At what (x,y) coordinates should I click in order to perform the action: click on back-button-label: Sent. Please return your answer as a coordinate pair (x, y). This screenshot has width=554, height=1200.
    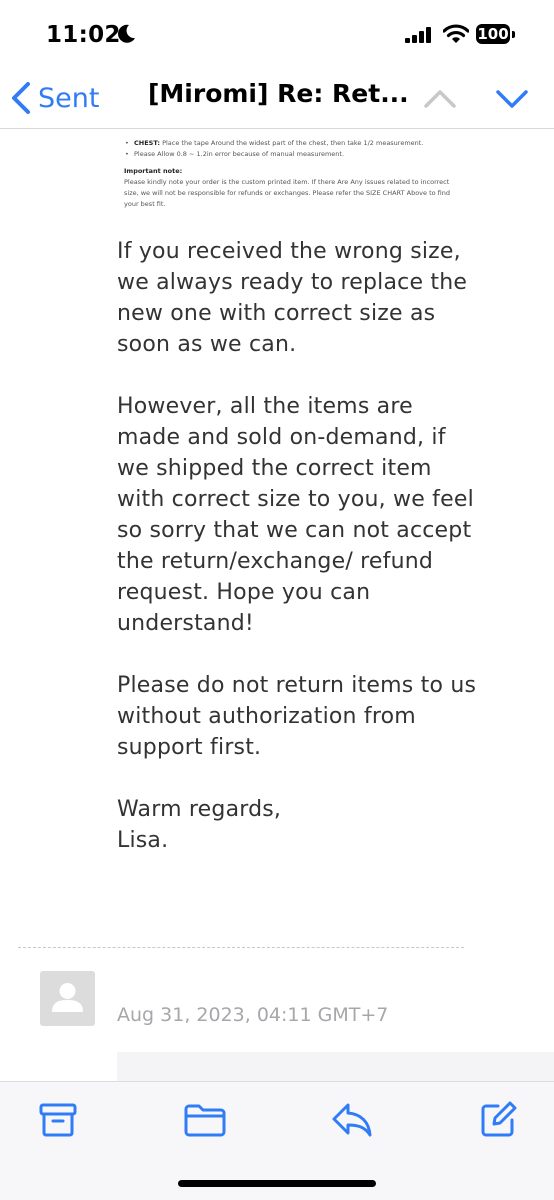
    Looking at the image, I should click on (69, 98).